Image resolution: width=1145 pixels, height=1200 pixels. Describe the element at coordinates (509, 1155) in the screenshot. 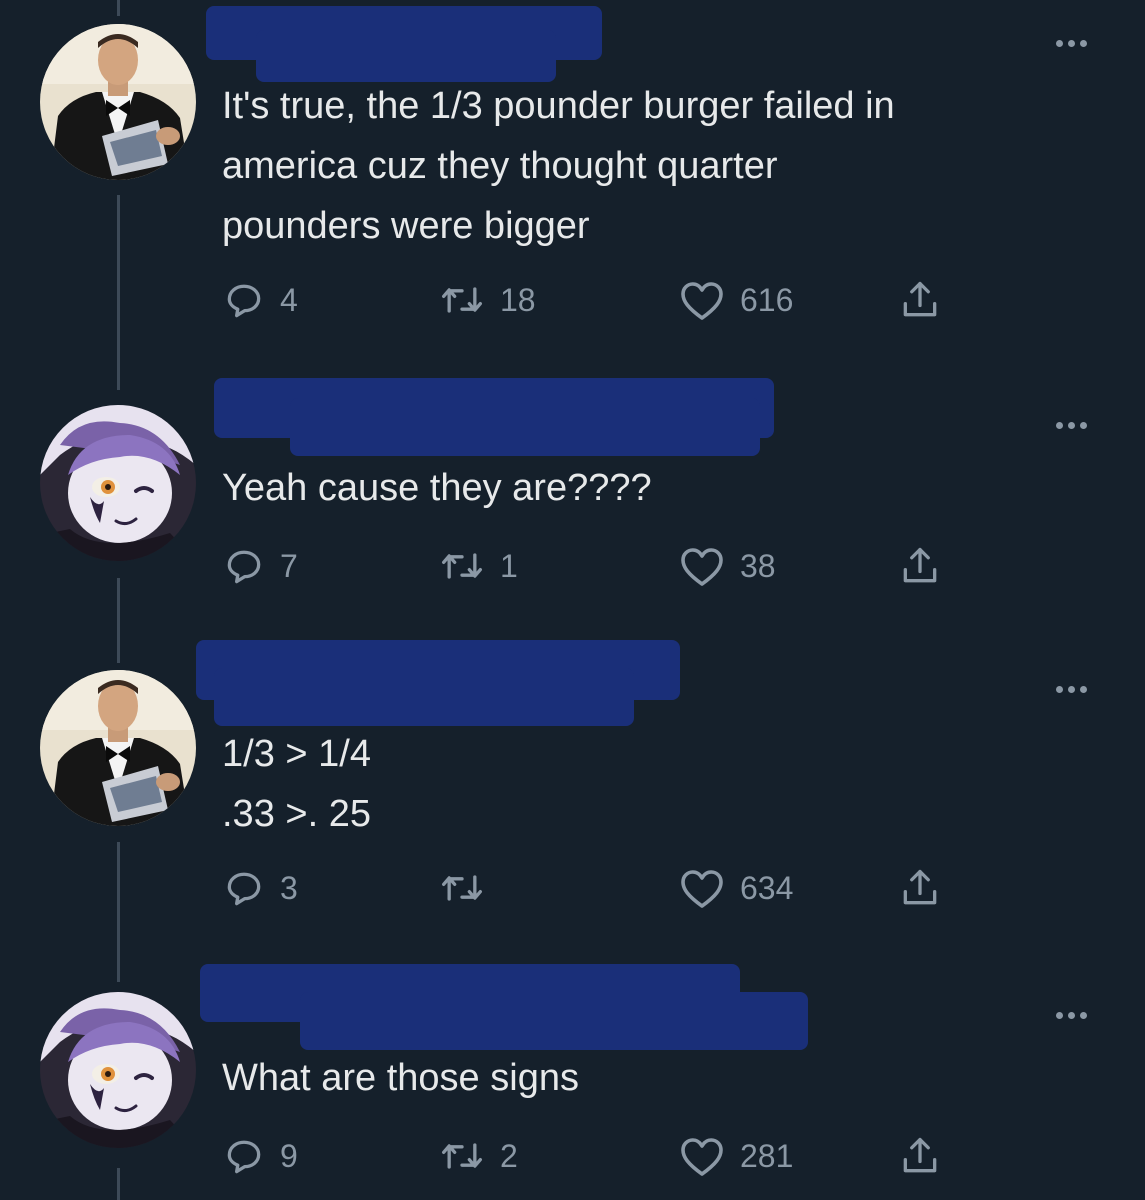

I see `retweet-count: 2` at that location.